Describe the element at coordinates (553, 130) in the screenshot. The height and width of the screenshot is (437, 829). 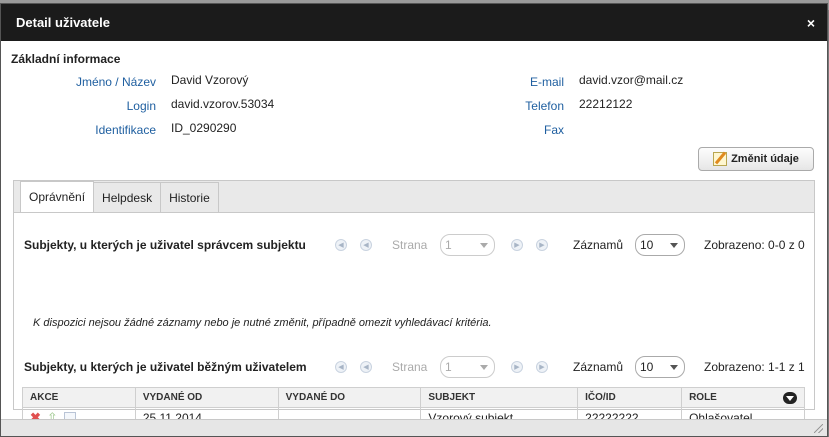
I see `fax-label: Fax` at that location.